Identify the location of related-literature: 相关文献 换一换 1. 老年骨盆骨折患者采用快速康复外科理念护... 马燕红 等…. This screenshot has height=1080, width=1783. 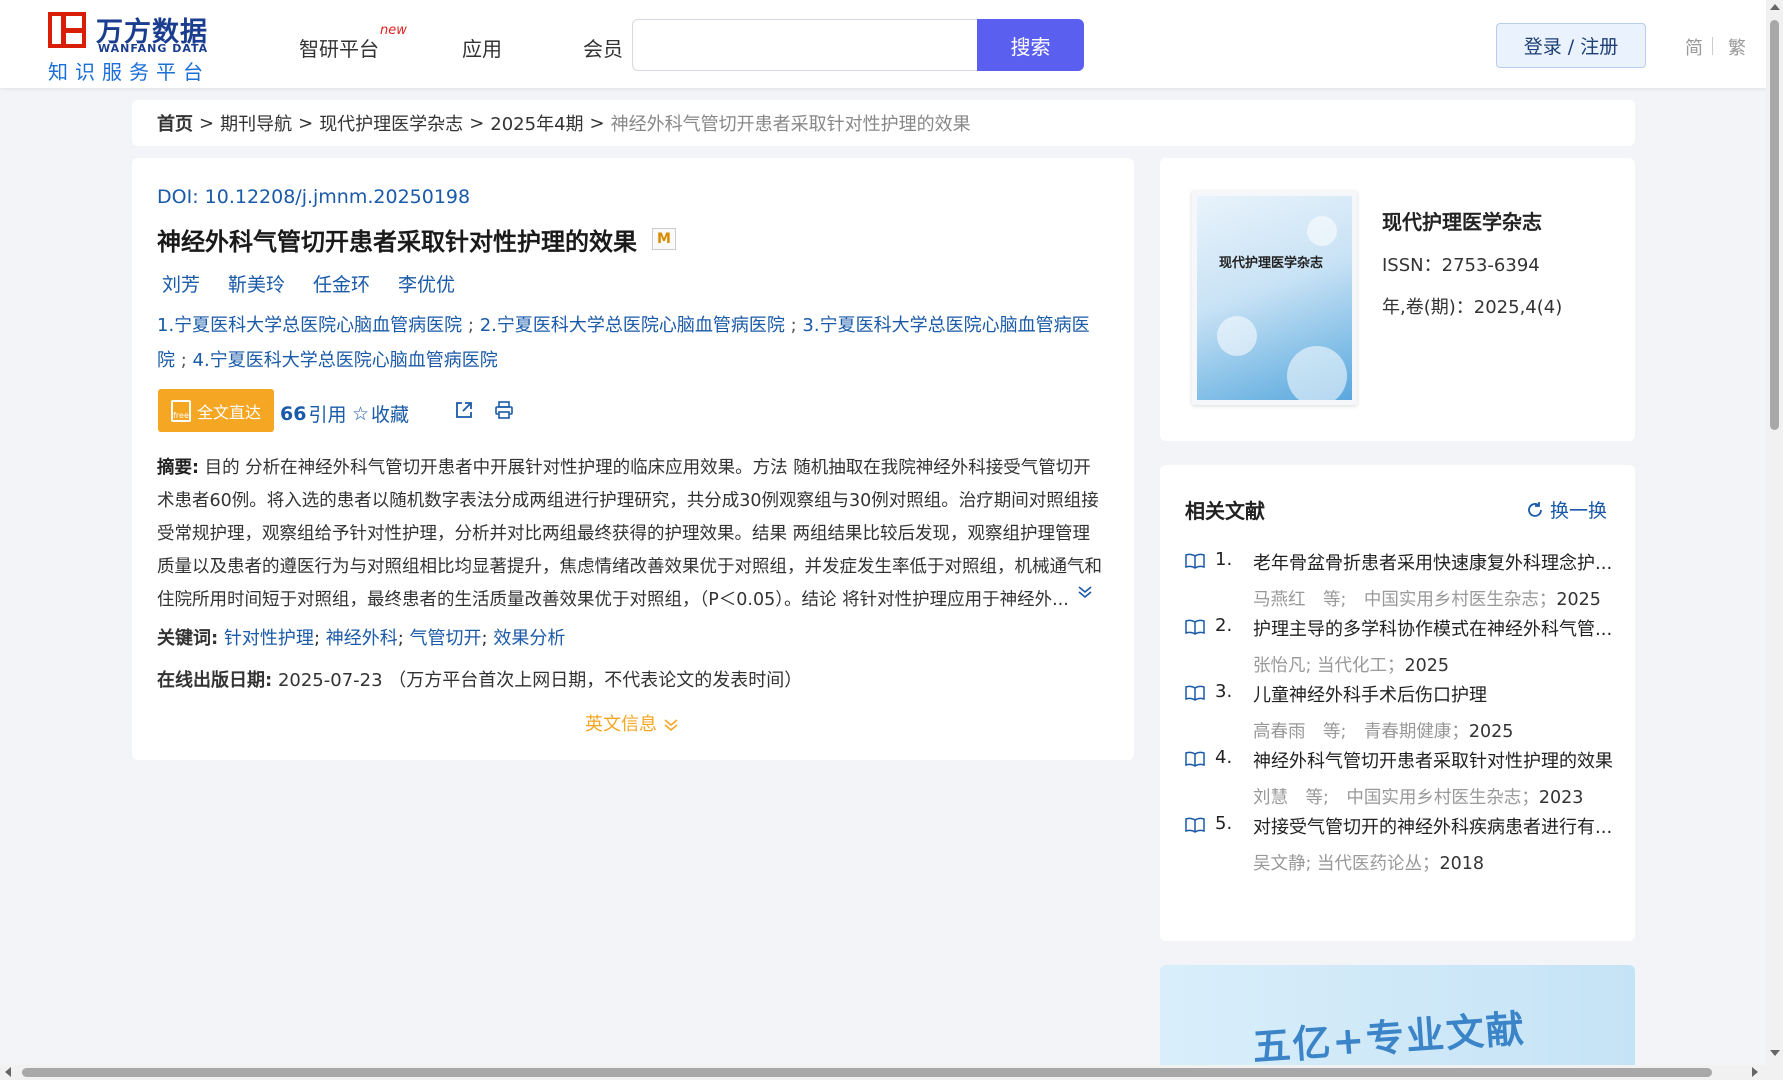
(1397, 703).